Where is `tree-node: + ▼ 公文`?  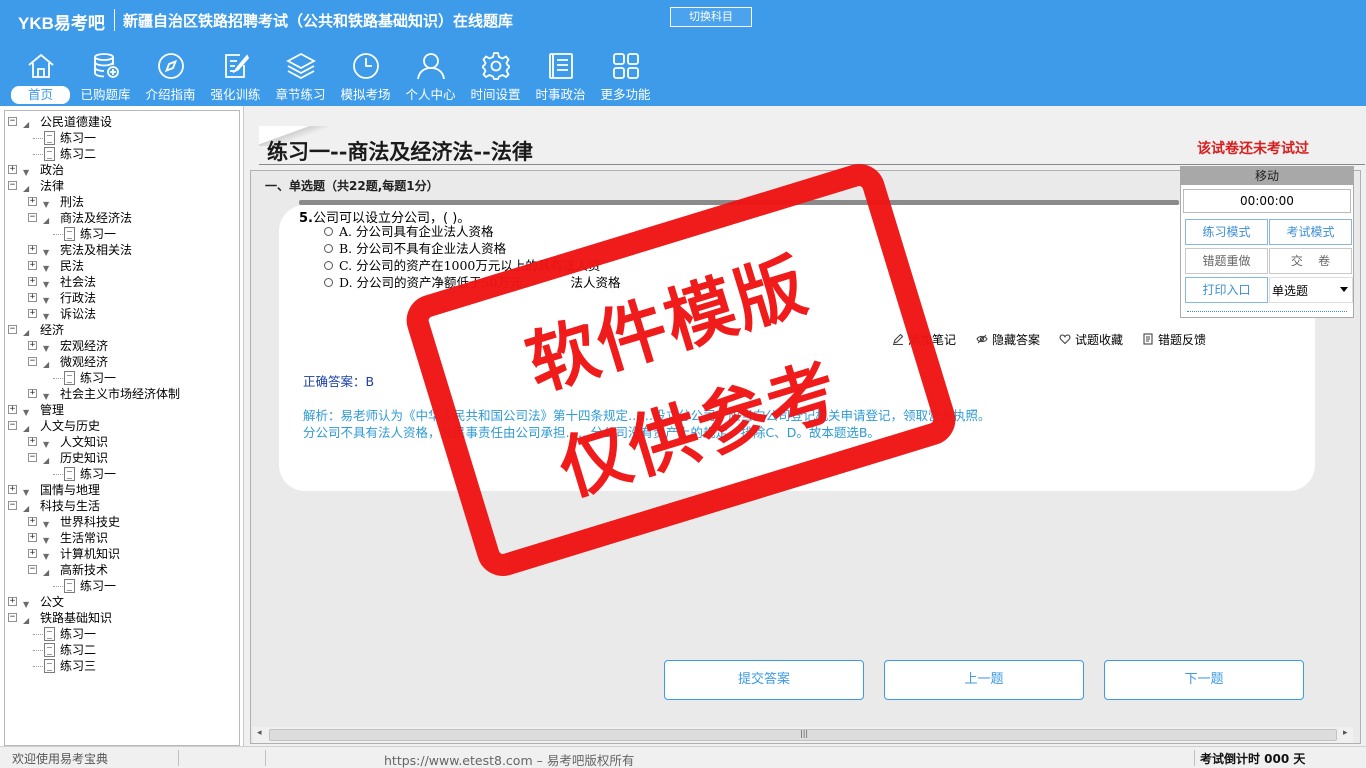 tree-node: + ▼ 公文 is located at coordinates (120, 602).